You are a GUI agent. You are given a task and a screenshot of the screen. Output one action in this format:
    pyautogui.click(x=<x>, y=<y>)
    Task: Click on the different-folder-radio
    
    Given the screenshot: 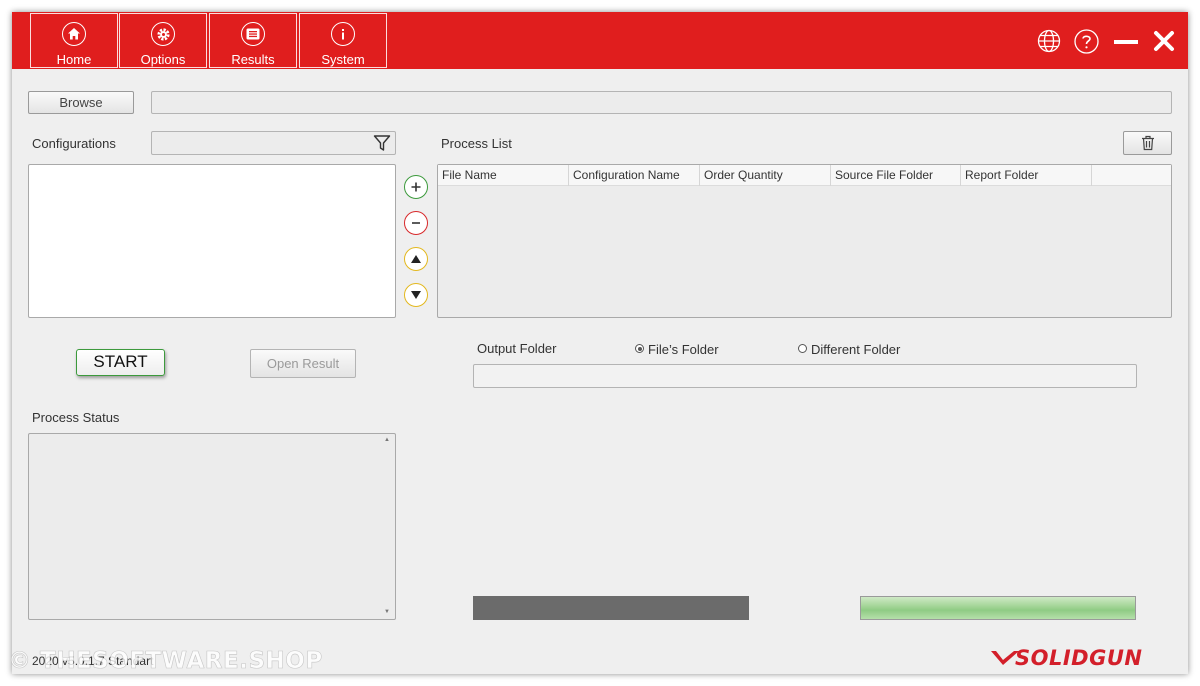 What is the action you would take?
    pyautogui.click(x=802, y=348)
    